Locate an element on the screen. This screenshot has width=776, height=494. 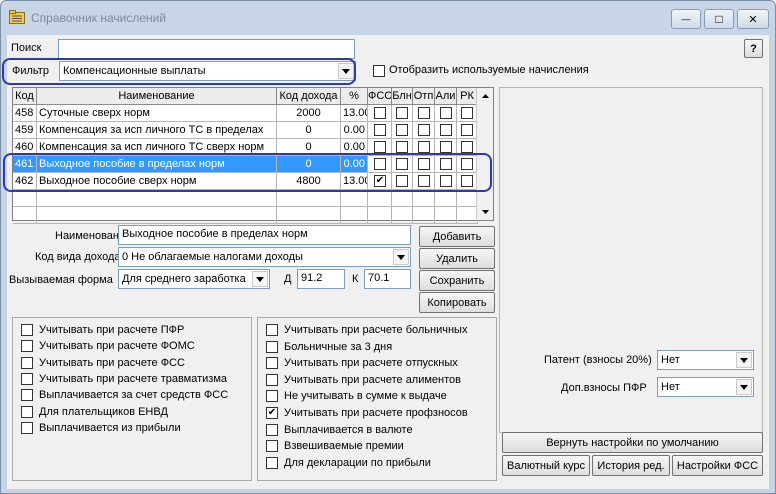
pfr-select: Нет is located at coordinates (705, 387).